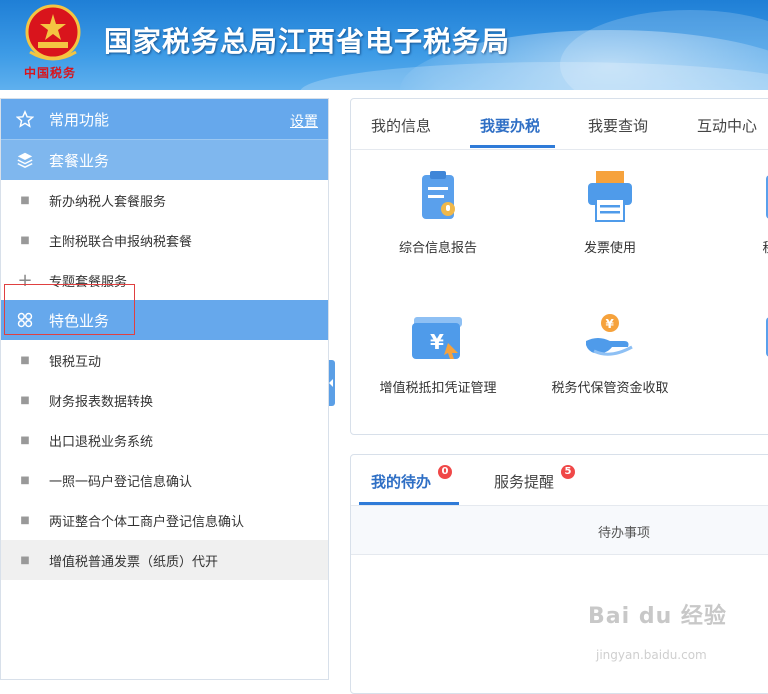 The image size is (768, 694). I want to click on sidebar-package-business: 套餐业务, so click(164, 159).